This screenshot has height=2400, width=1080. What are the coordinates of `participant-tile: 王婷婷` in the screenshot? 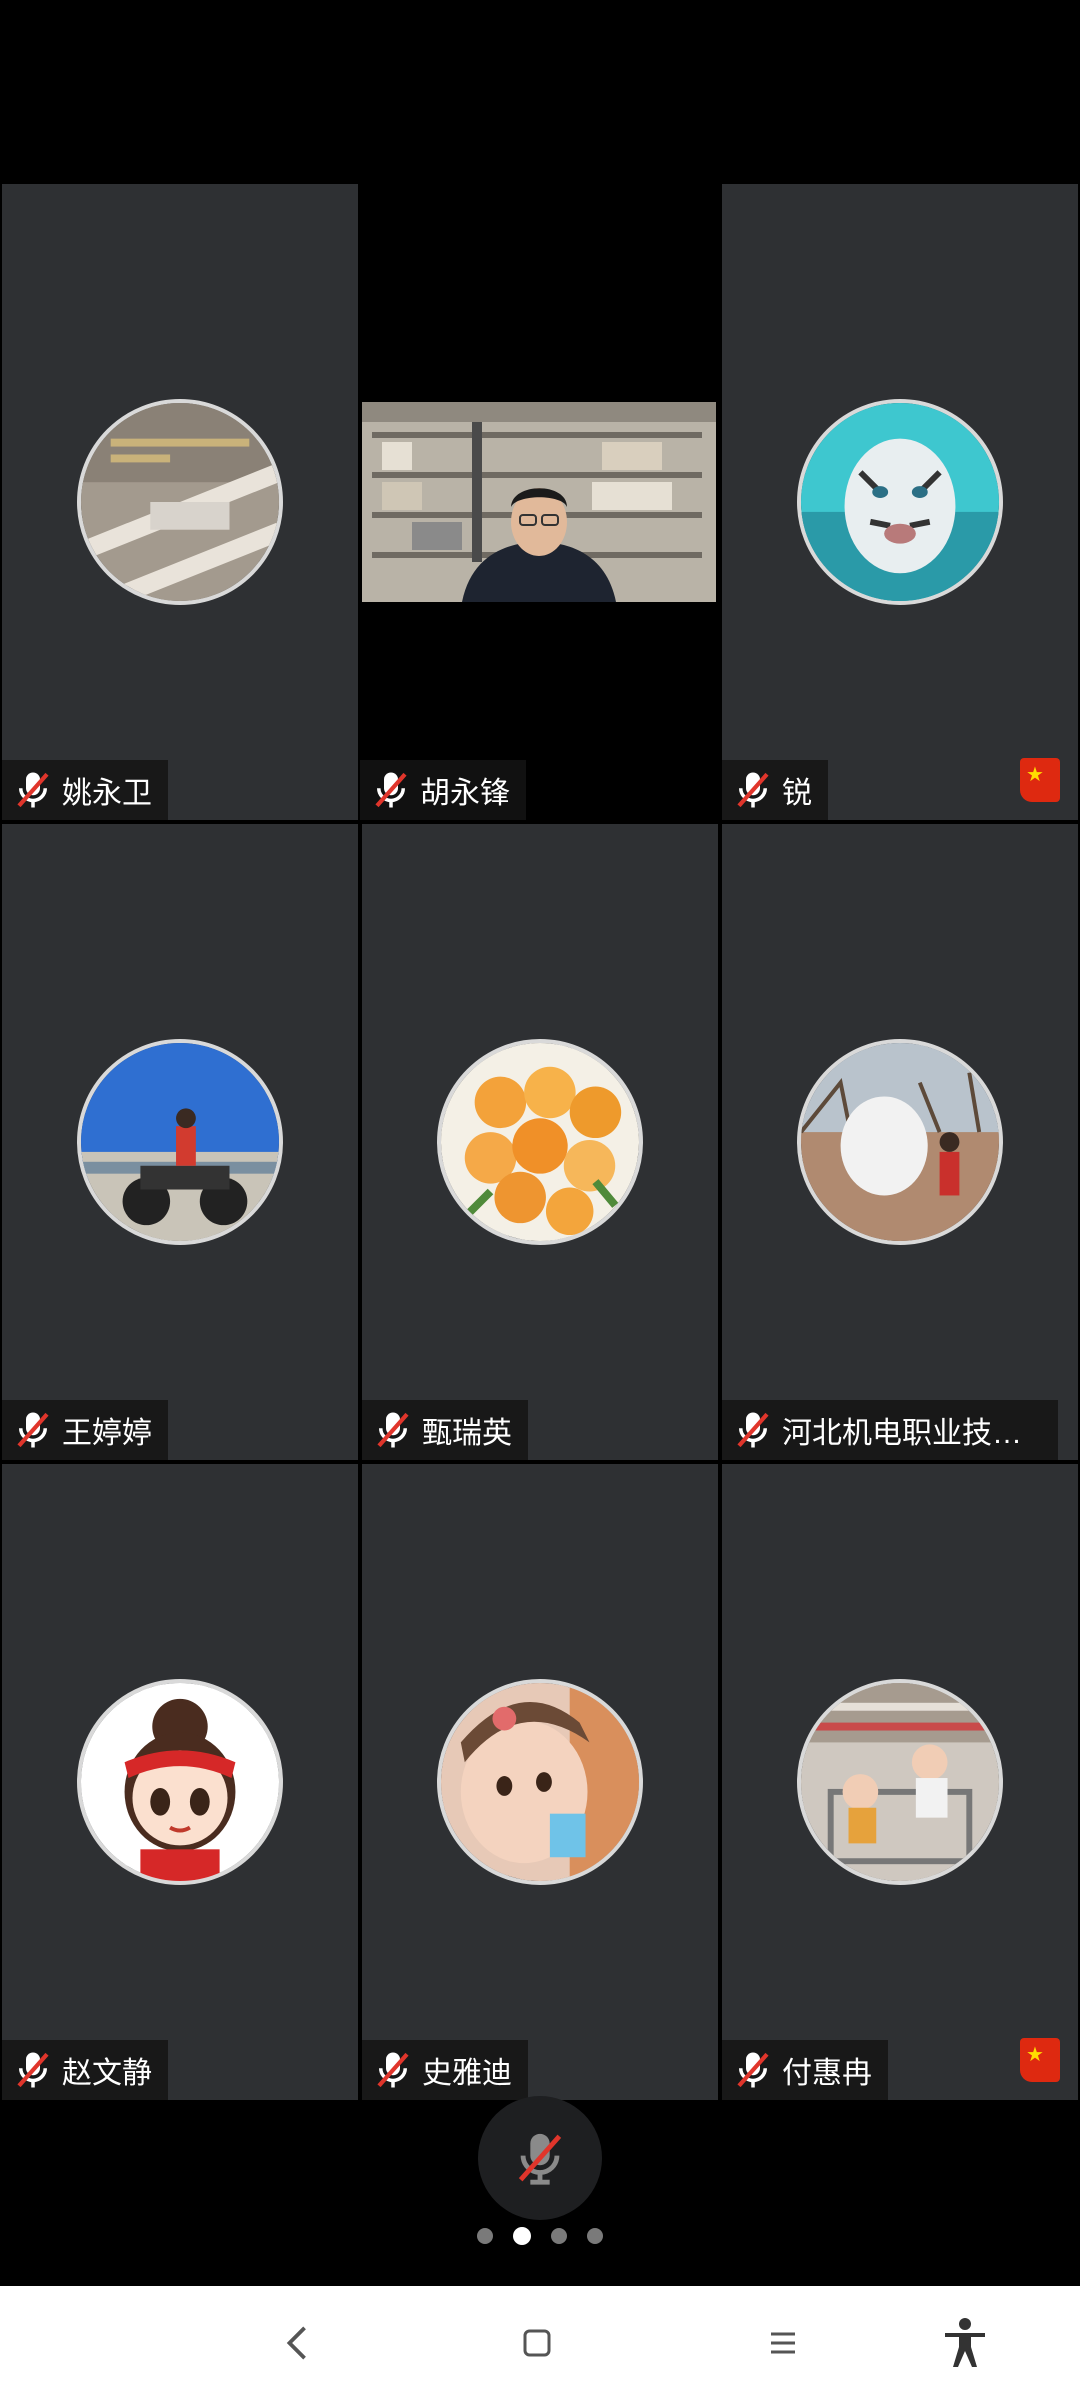 It's located at (180, 1142).